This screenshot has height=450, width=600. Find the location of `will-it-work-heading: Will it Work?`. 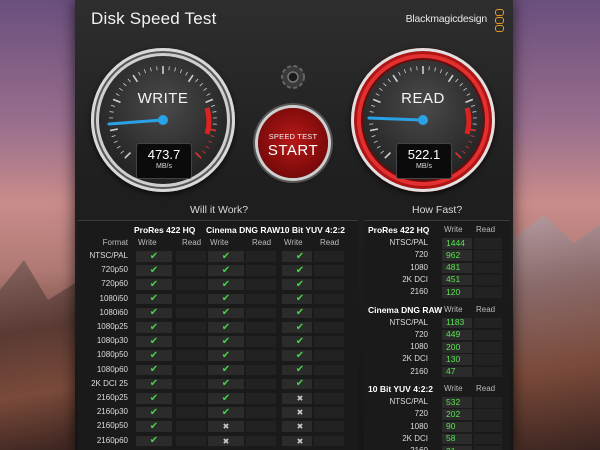

will-it-work-heading: Will it Work? is located at coordinates (219, 210).